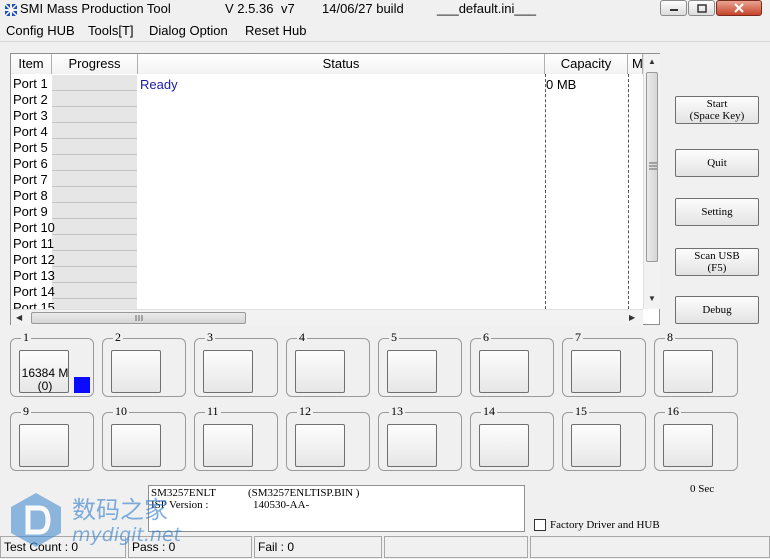  Describe the element at coordinates (635, 64) in the screenshot. I see `col-m: M` at that location.